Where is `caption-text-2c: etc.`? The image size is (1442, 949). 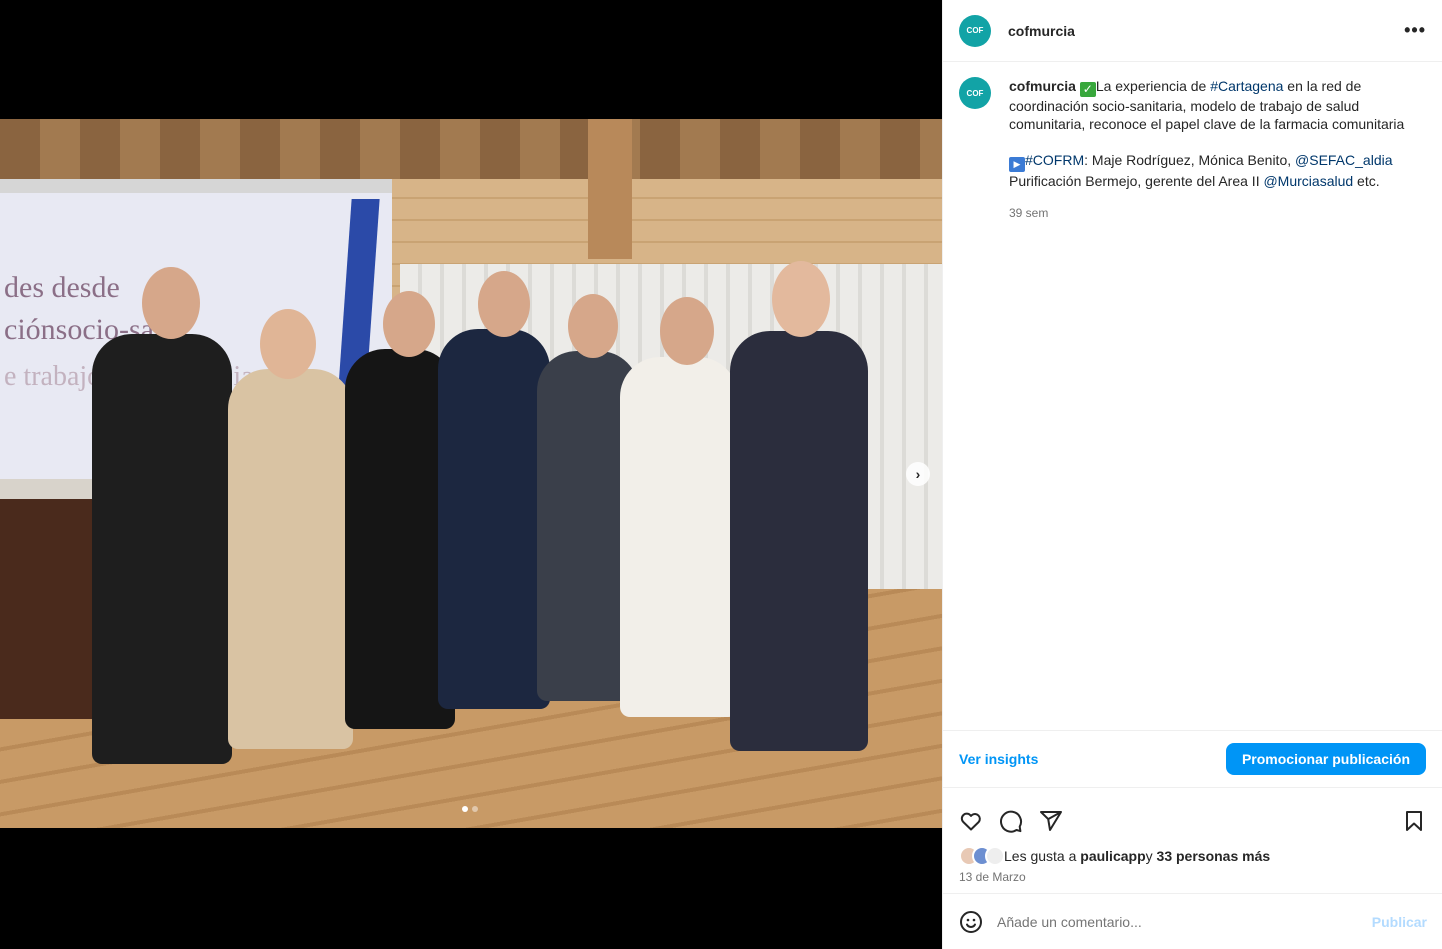
caption-text-2c: etc. is located at coordinates (1366, 181).